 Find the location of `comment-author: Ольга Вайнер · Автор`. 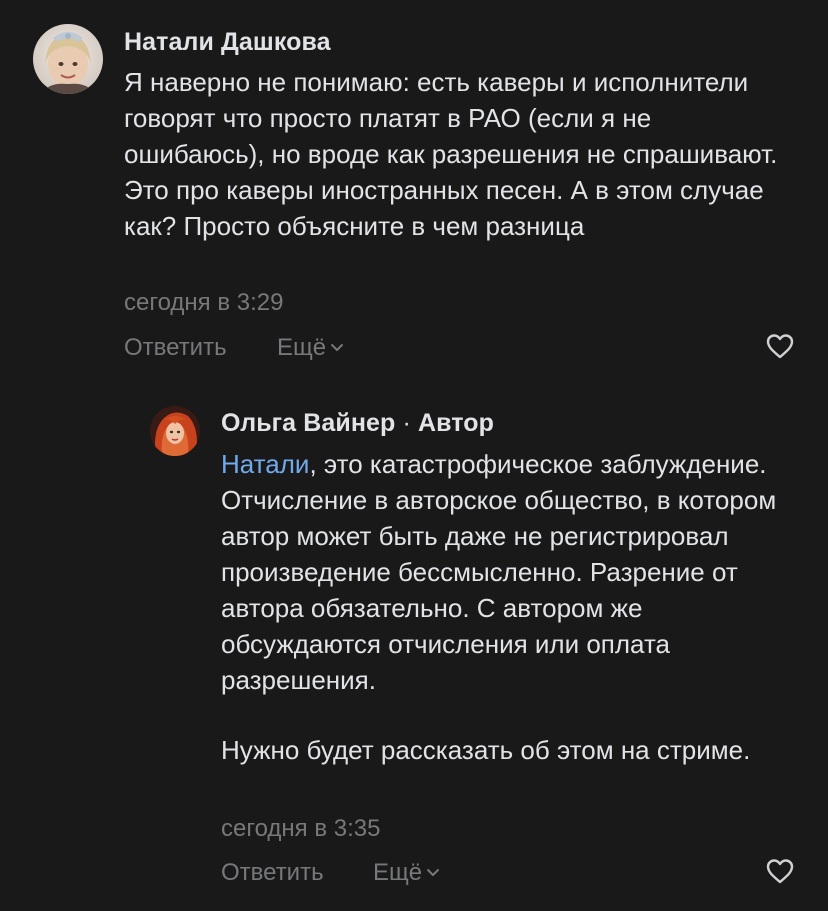

comment-author: Ольга Вайнер · Автор is located at coordinates (357, 423).